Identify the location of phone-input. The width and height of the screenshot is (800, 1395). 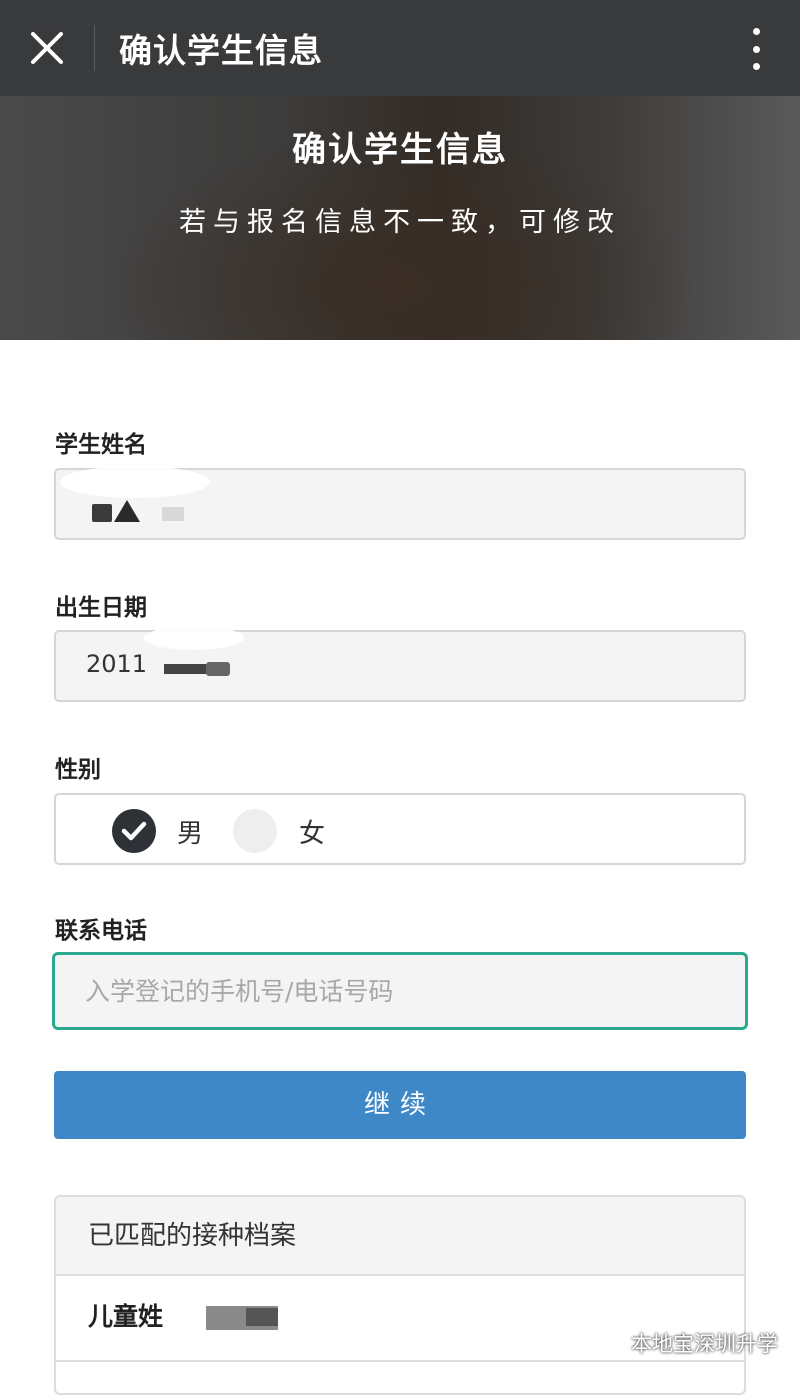
(400, 991).